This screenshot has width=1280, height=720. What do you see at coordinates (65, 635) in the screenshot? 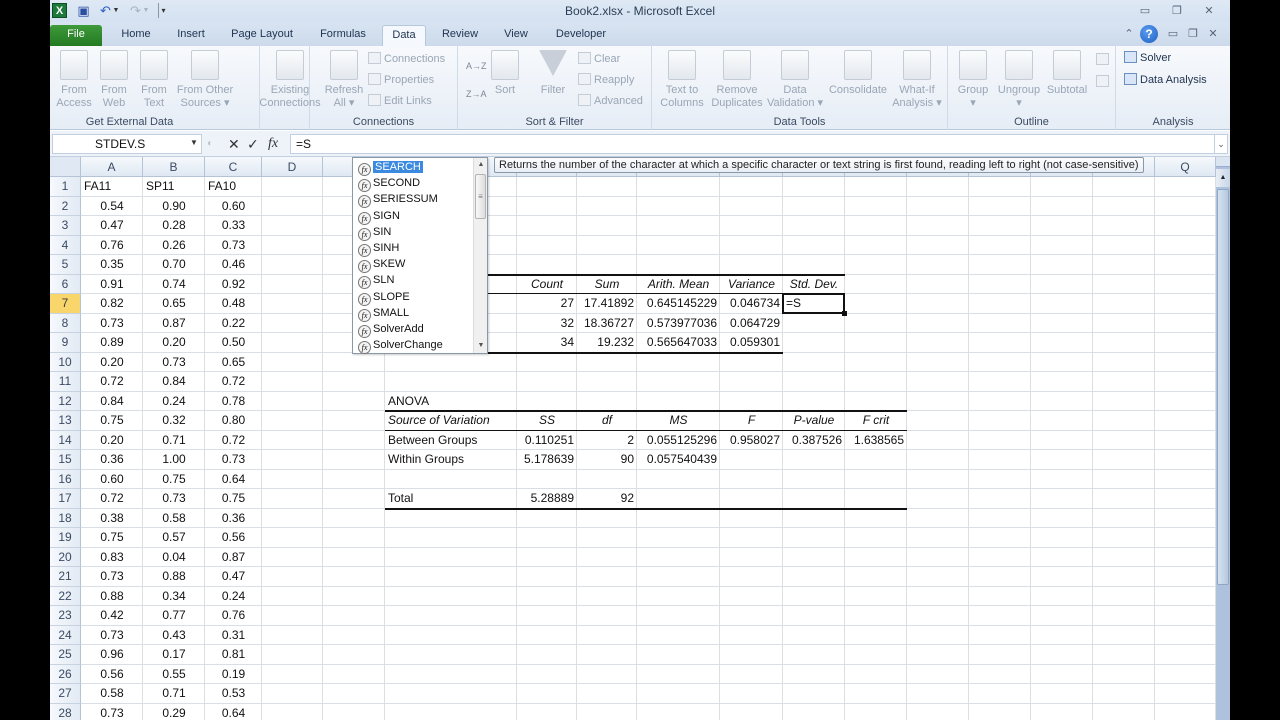
I see `row-header-24: 24` at bounding box center [65, 635].